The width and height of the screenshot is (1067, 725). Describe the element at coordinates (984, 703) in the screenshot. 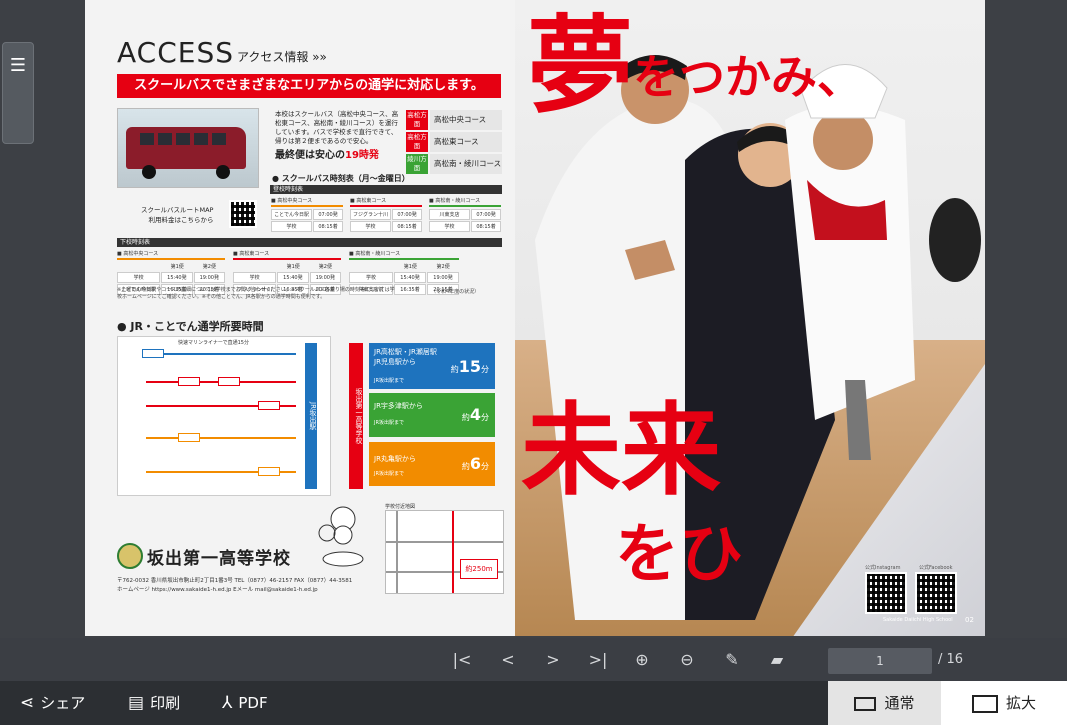

I see `rectangle-large-icon` at that location.